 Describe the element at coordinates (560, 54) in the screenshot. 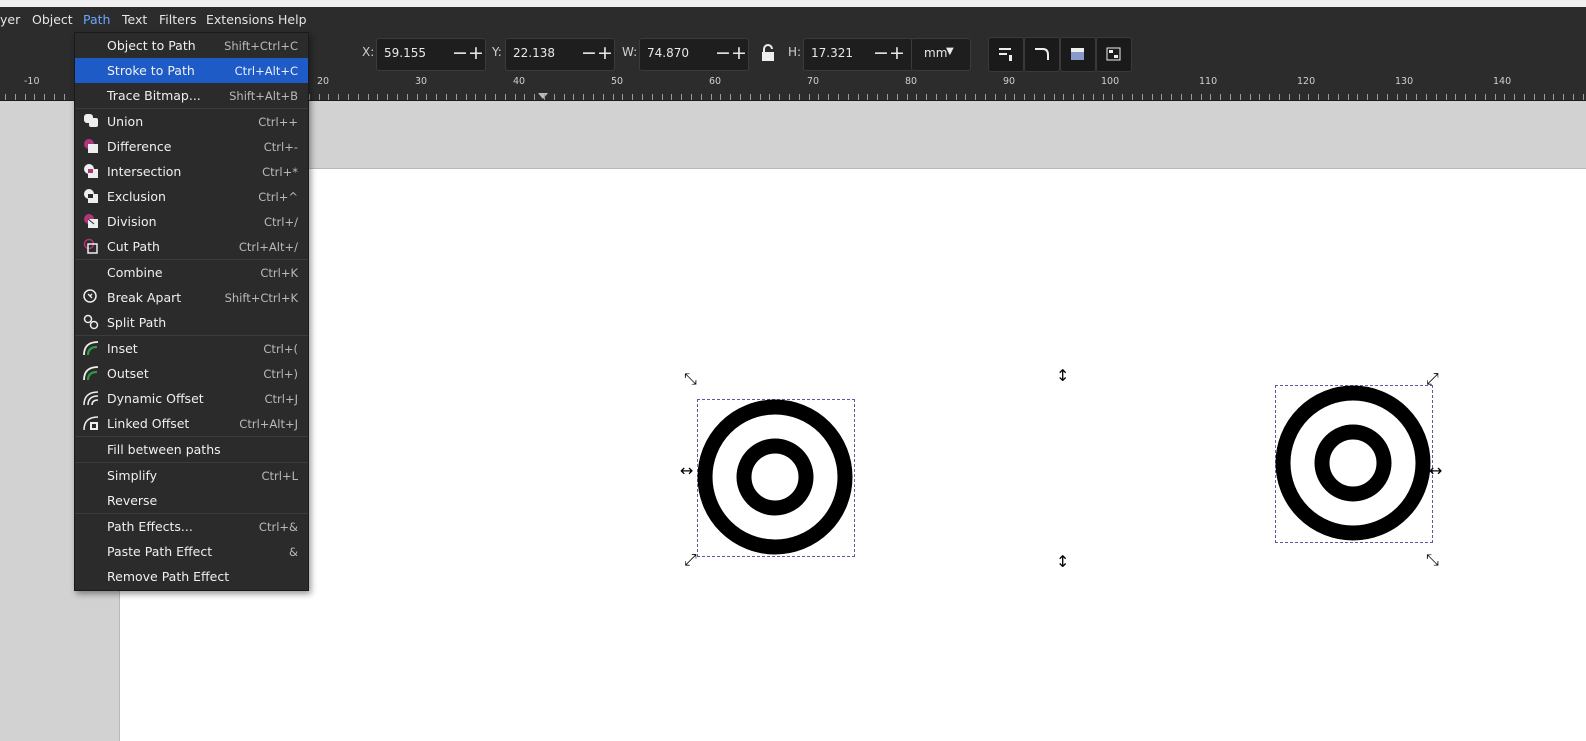

I see `y-field: 22.138 − +` at that location.